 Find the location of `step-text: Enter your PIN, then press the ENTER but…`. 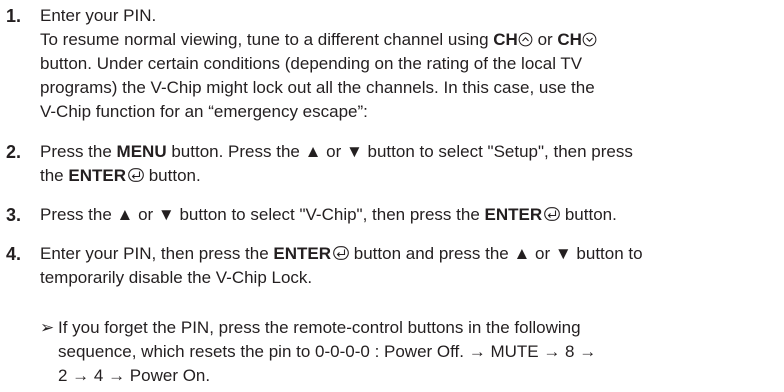

step-text: Enter your PIN, then press the ENTER but… is located at coordinates (341, 253).